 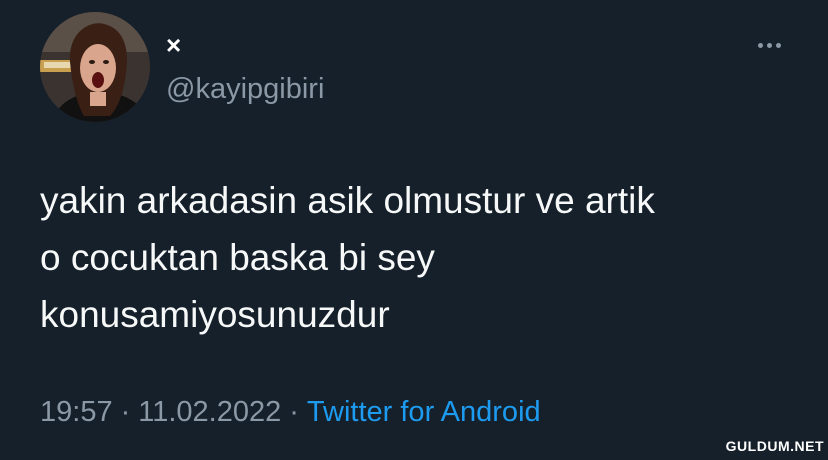 I want to click on tweet-text-line: konusamiyosunuzdur, so click(x=215, y=314).